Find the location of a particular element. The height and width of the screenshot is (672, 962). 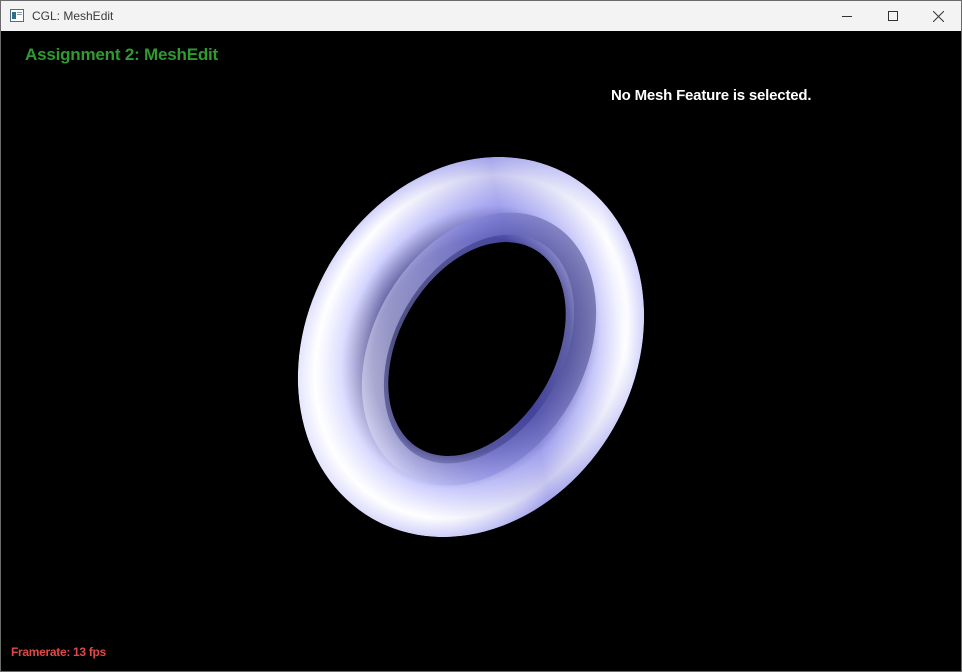

framerate-readout: Framerate: 13 fps is located at coordinates (58, 652).